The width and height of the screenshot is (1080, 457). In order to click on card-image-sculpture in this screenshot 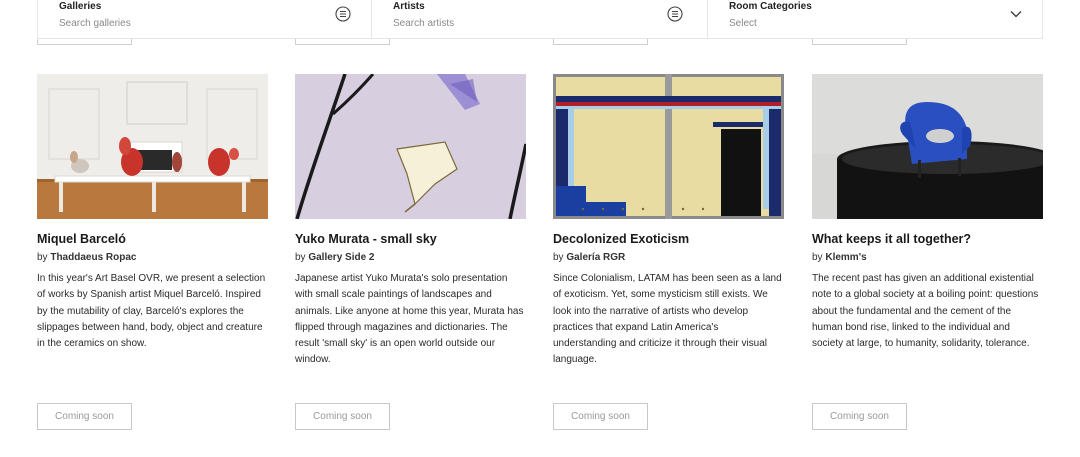, I will do `click(927, 146)`.